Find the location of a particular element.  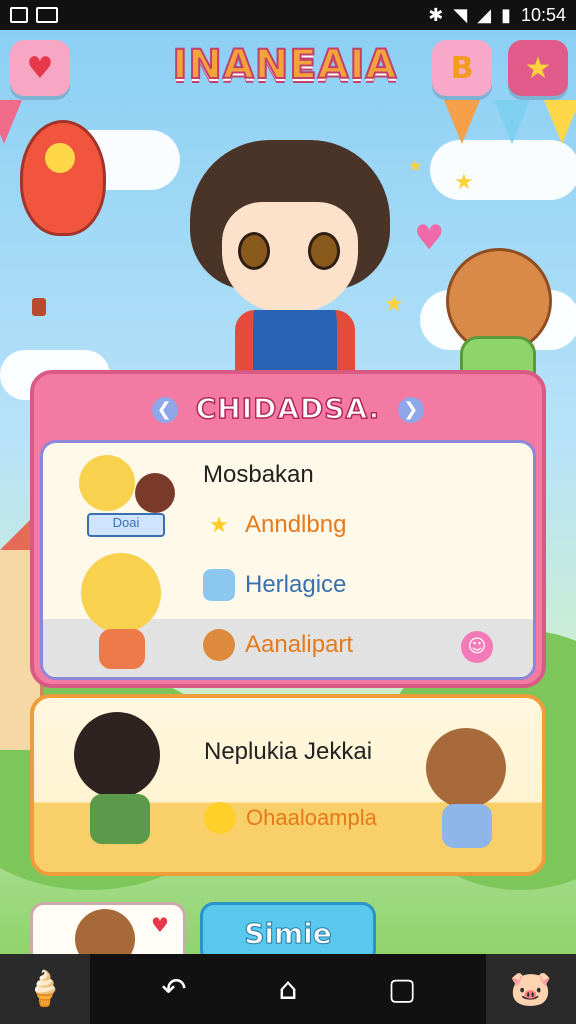

list-item: ★ Anndlbng is located at coordinates (274, 525).